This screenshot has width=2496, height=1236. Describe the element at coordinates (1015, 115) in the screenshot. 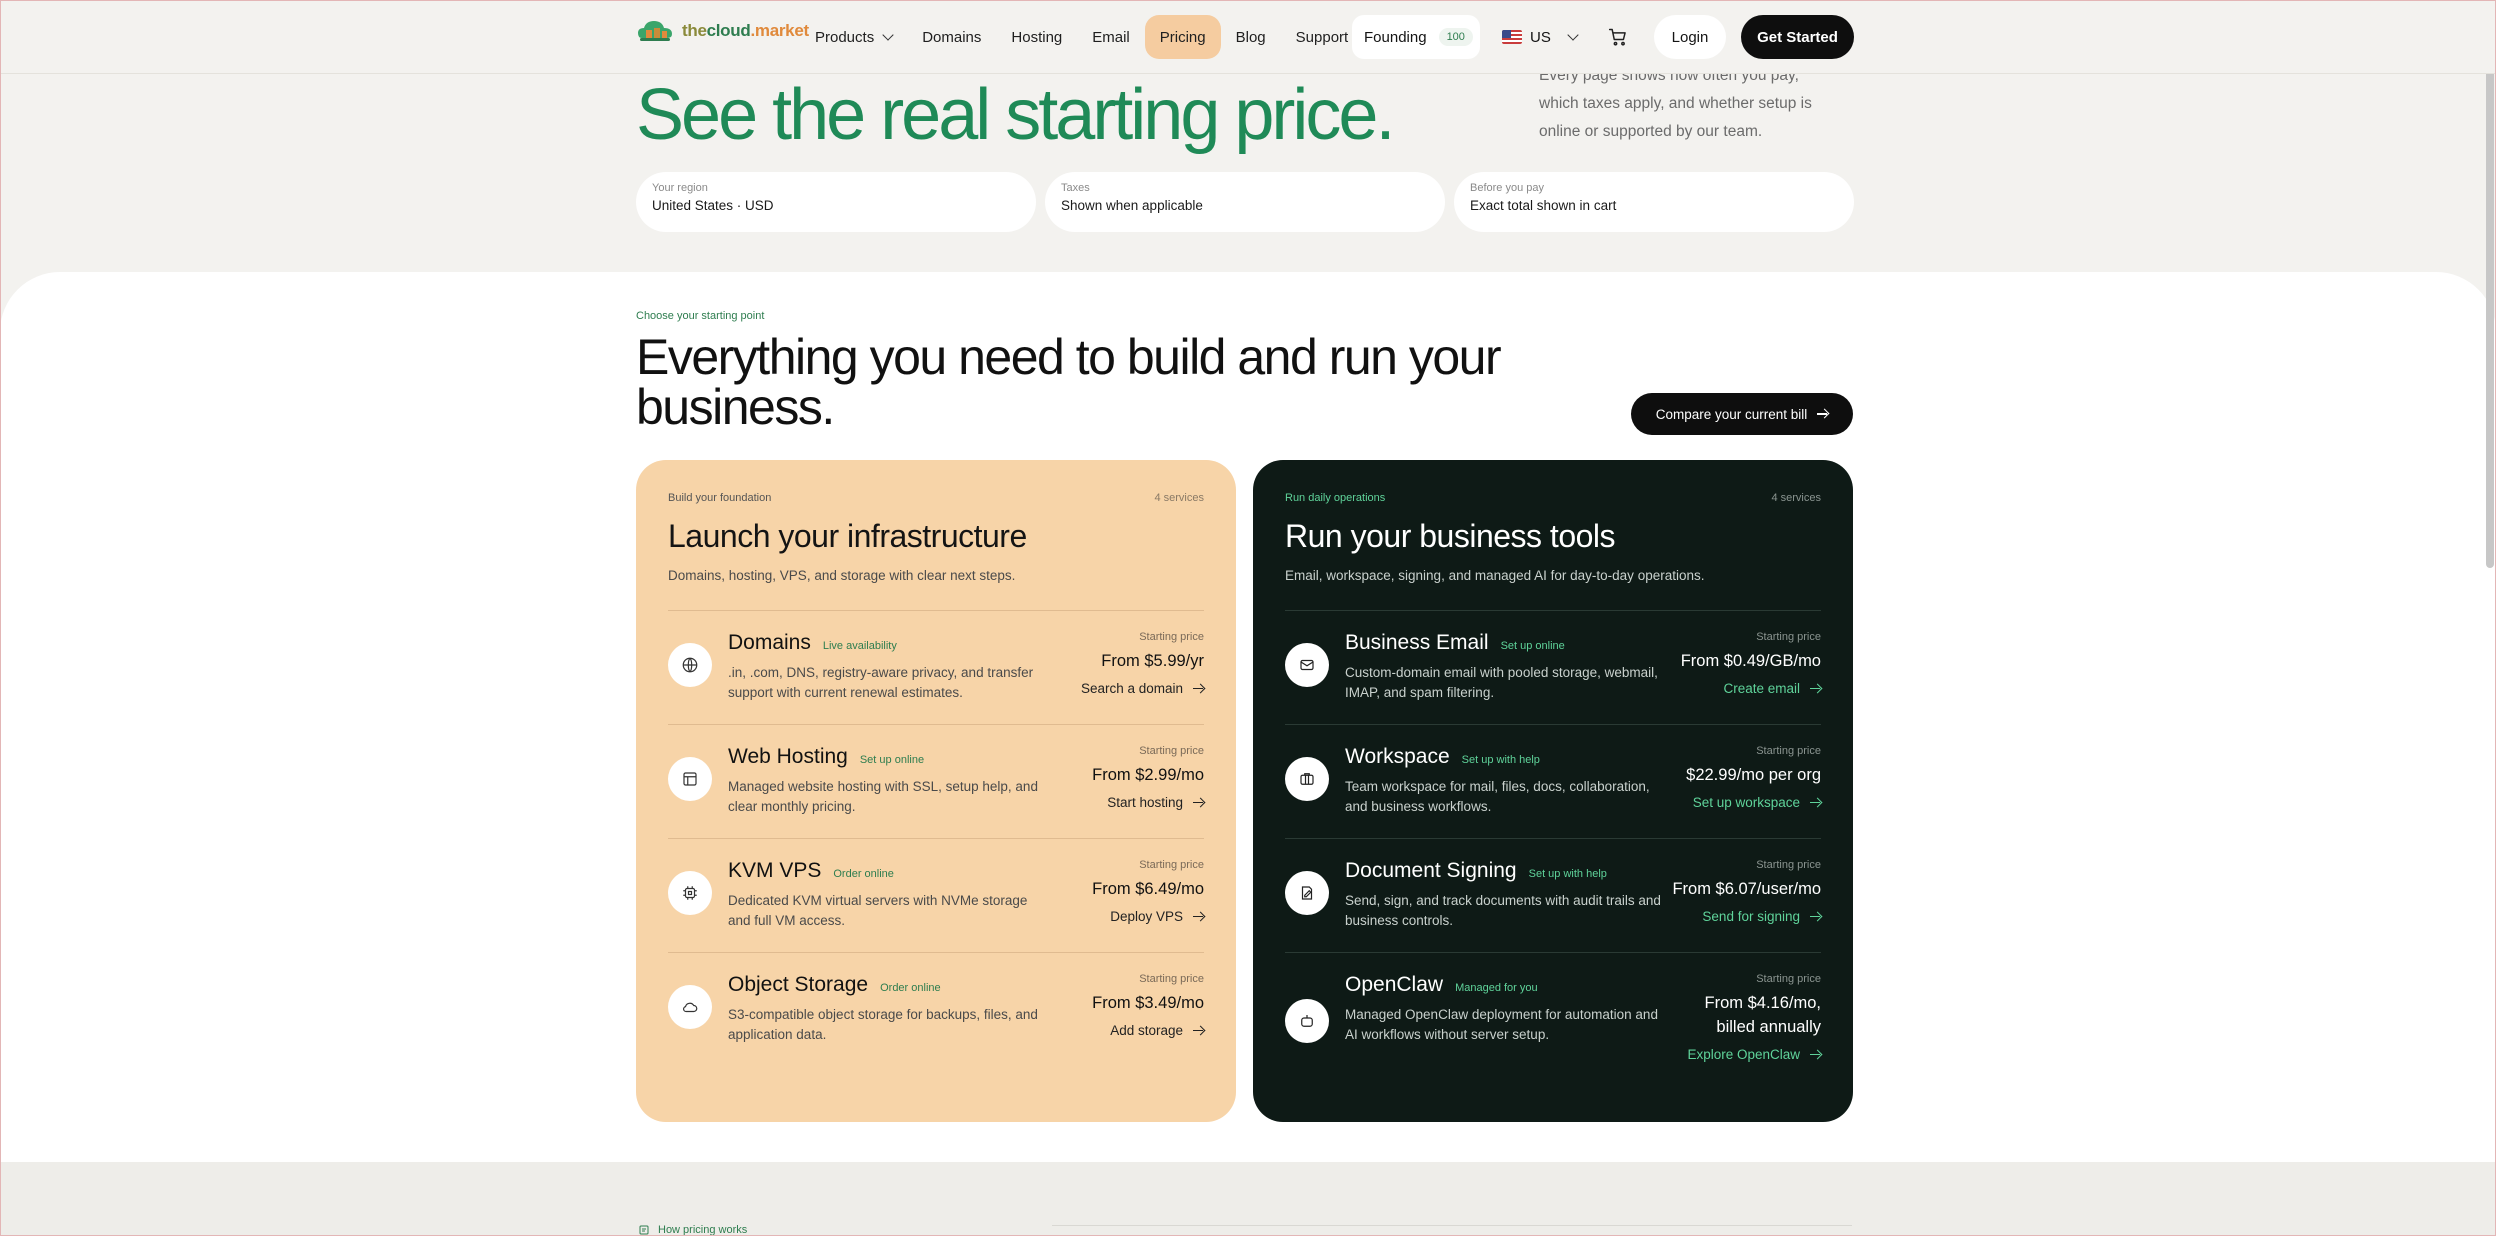

I see `hero-title: See the real starting price.` at that location.